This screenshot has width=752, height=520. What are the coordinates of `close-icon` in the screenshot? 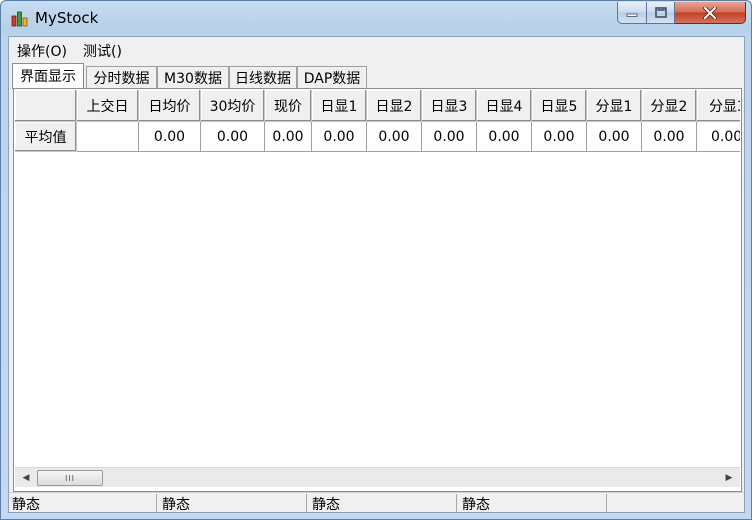 It's located at (710, 12).